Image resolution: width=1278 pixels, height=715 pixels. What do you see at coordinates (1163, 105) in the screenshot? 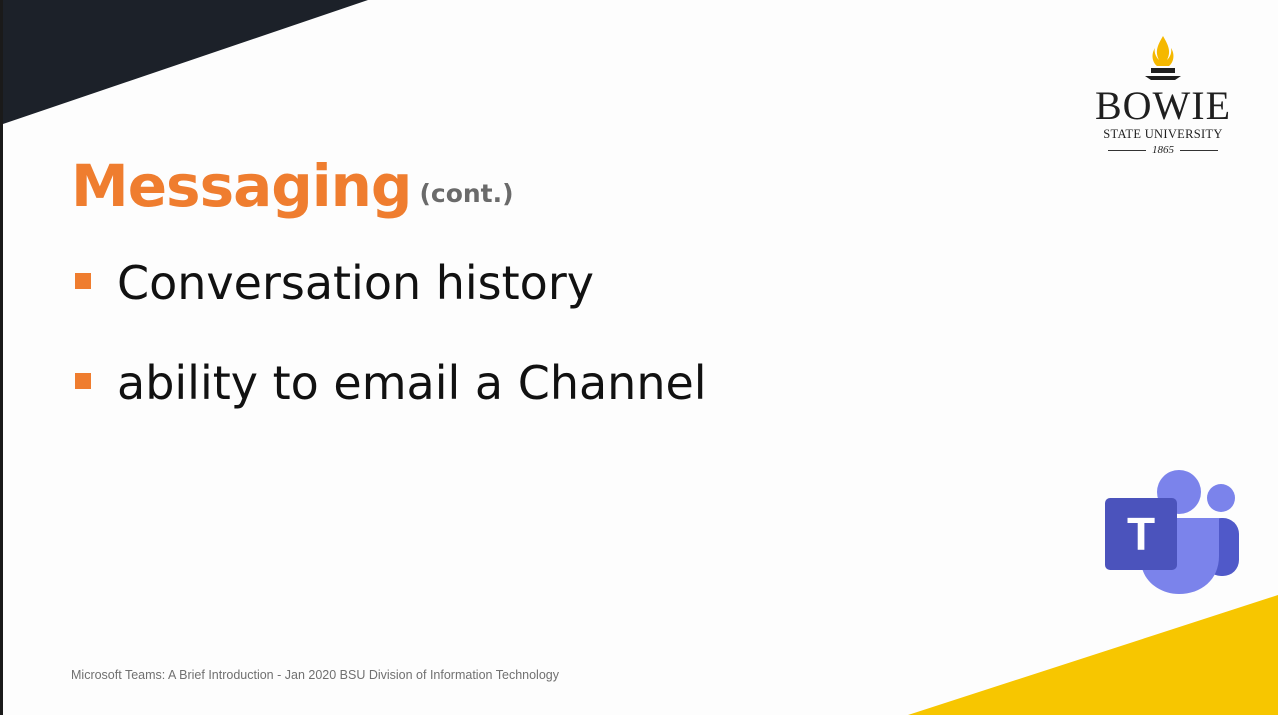
I see `logo-name: BOWIE` at bounding box center [1163, 105].